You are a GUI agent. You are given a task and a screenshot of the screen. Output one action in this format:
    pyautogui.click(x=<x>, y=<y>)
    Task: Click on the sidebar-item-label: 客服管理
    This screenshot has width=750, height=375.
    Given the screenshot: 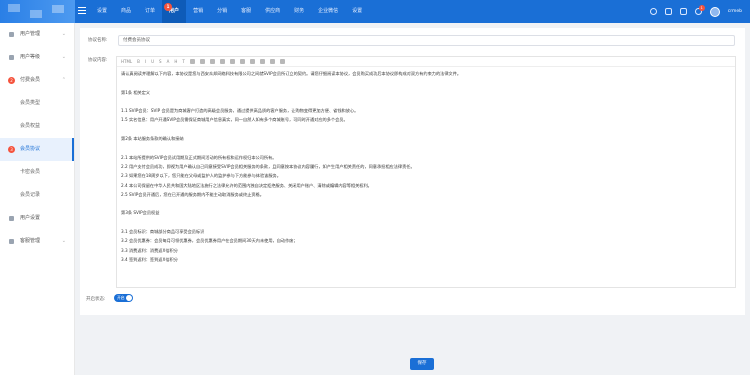 What is the action you would take?
    pyautogui.click(x=30, y=241)
    